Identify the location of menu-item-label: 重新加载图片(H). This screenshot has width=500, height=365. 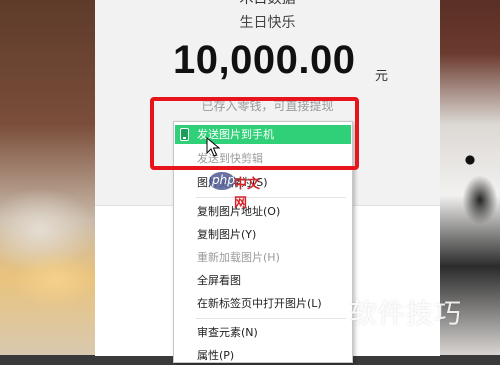
(238, 257).